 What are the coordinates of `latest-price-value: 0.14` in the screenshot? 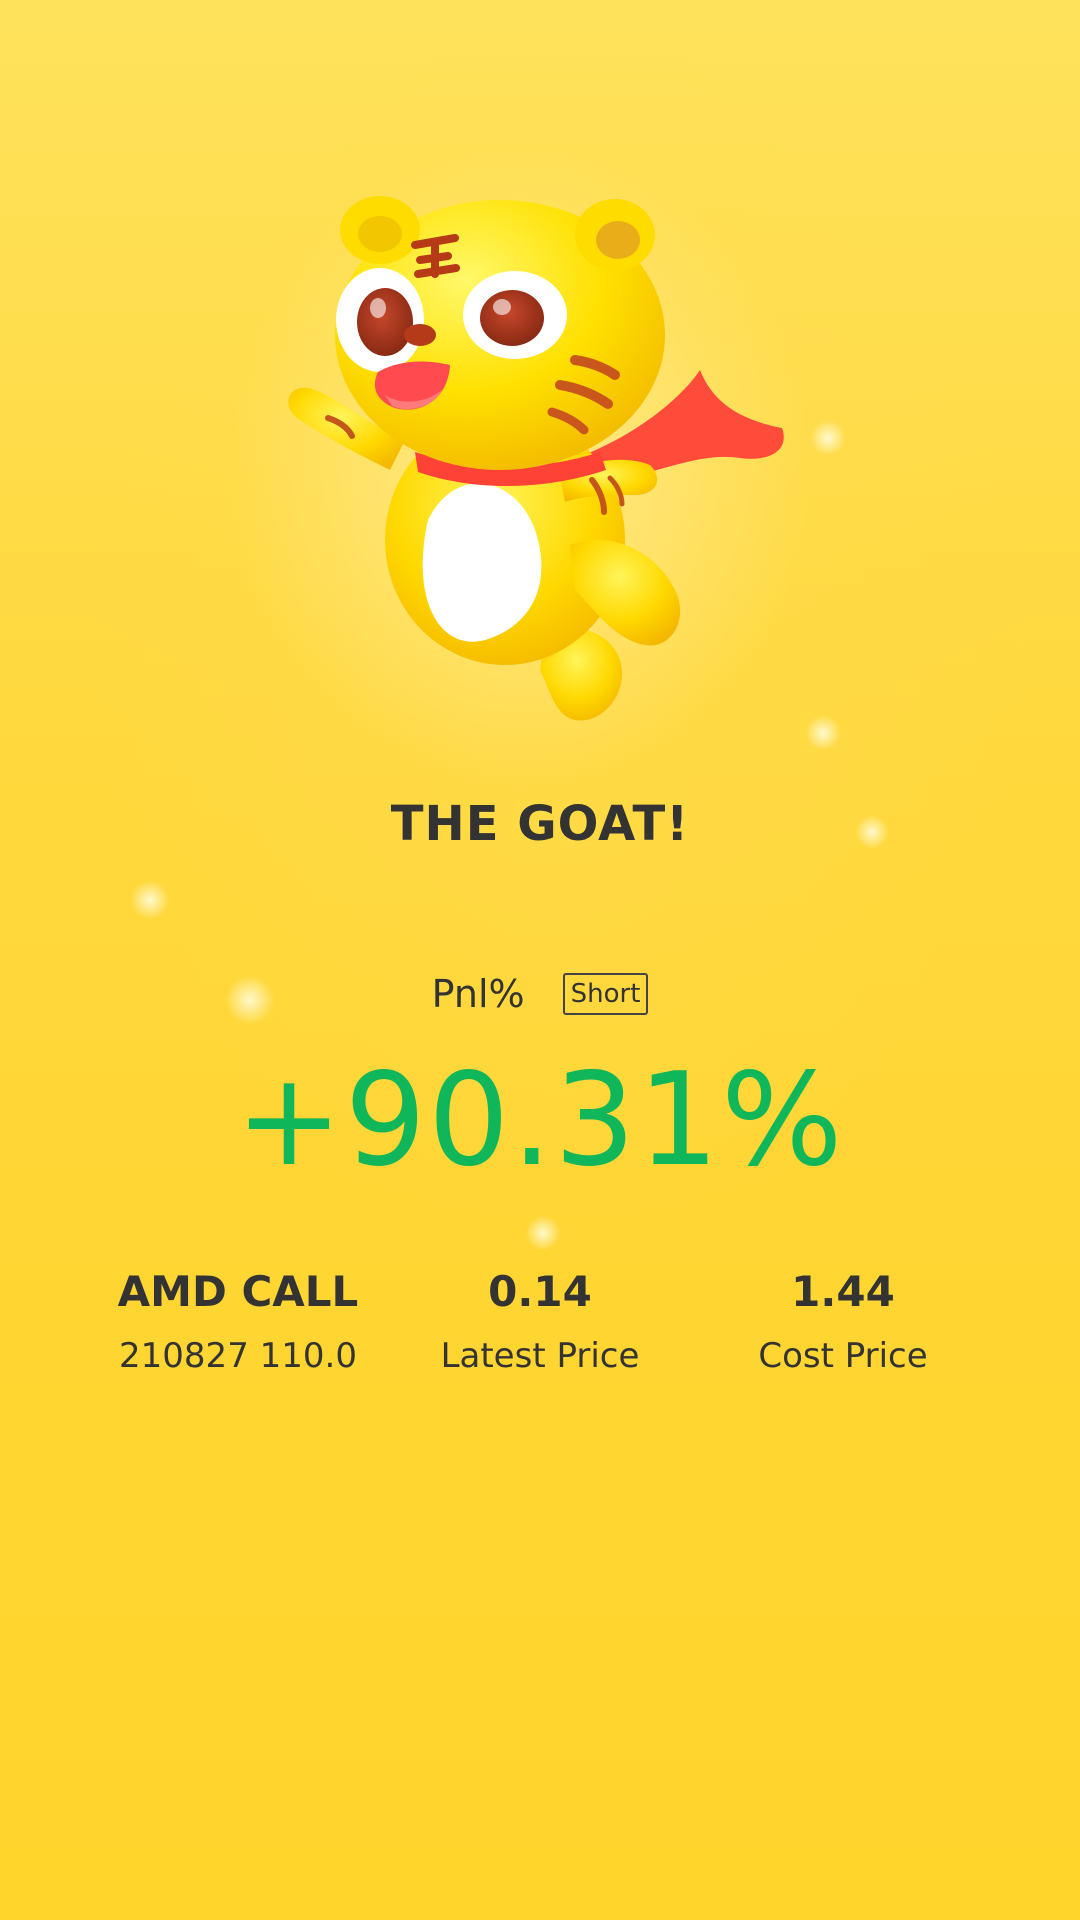 It's located at (540, 1291).